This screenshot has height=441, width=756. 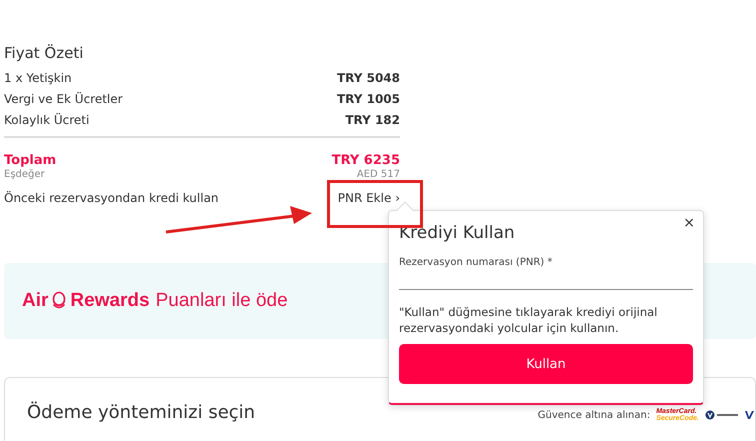 I want to click on price-amount: TRY 5048, so click(x=368, y=77).